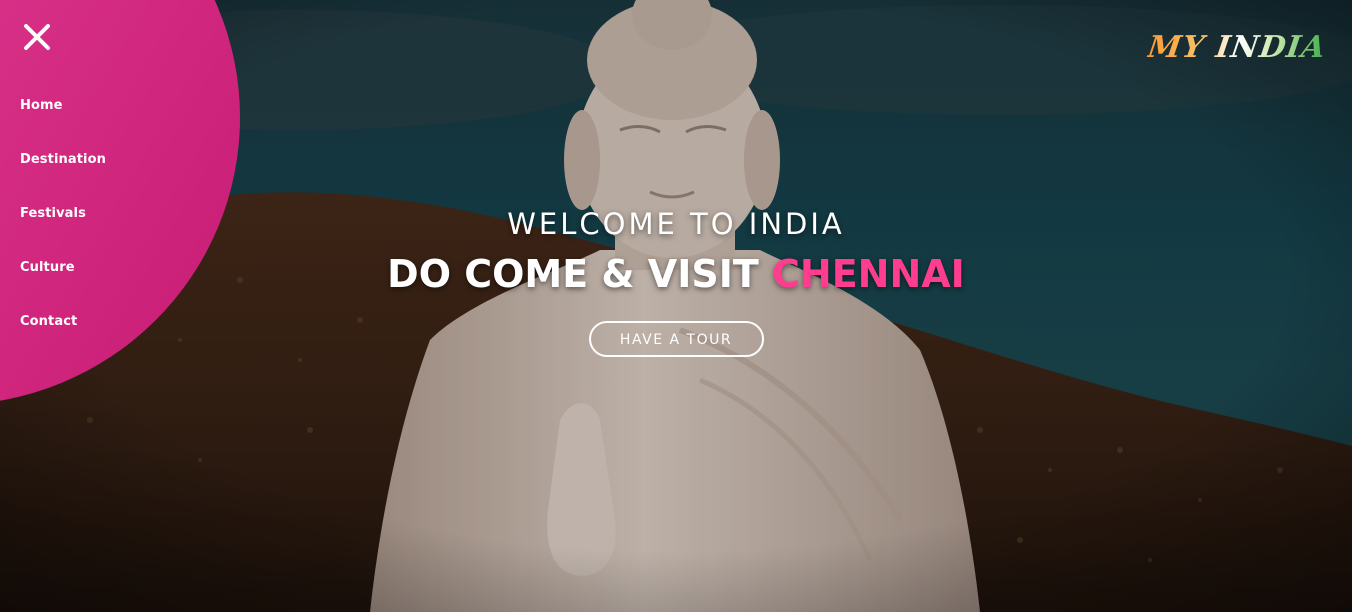 This screenshot has width=1352, height=612. I want to click on hero-headline: DO COME & VISIT CHENNAI, so click(676, 274).